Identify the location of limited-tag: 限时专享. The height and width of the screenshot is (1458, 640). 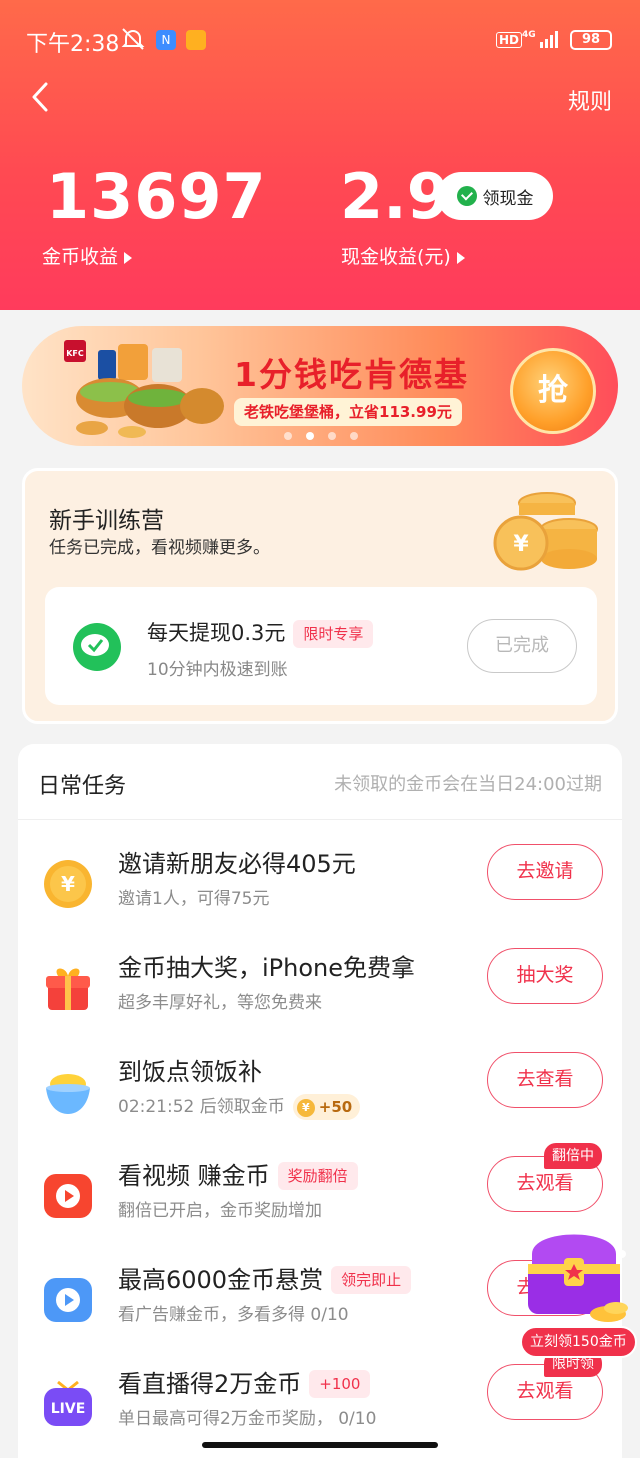
(333, 634).